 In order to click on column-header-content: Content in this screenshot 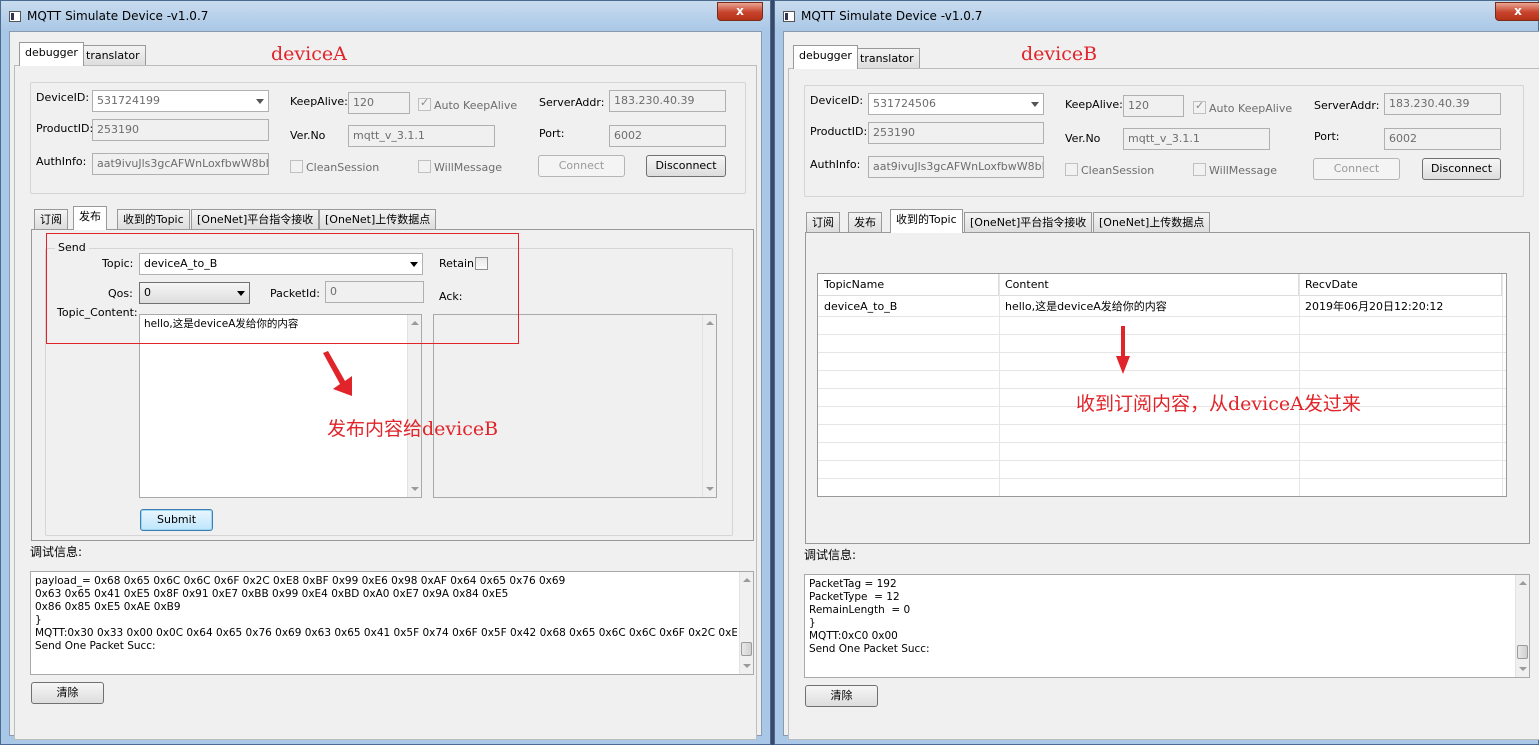, I will do `click(1149, 285)`.